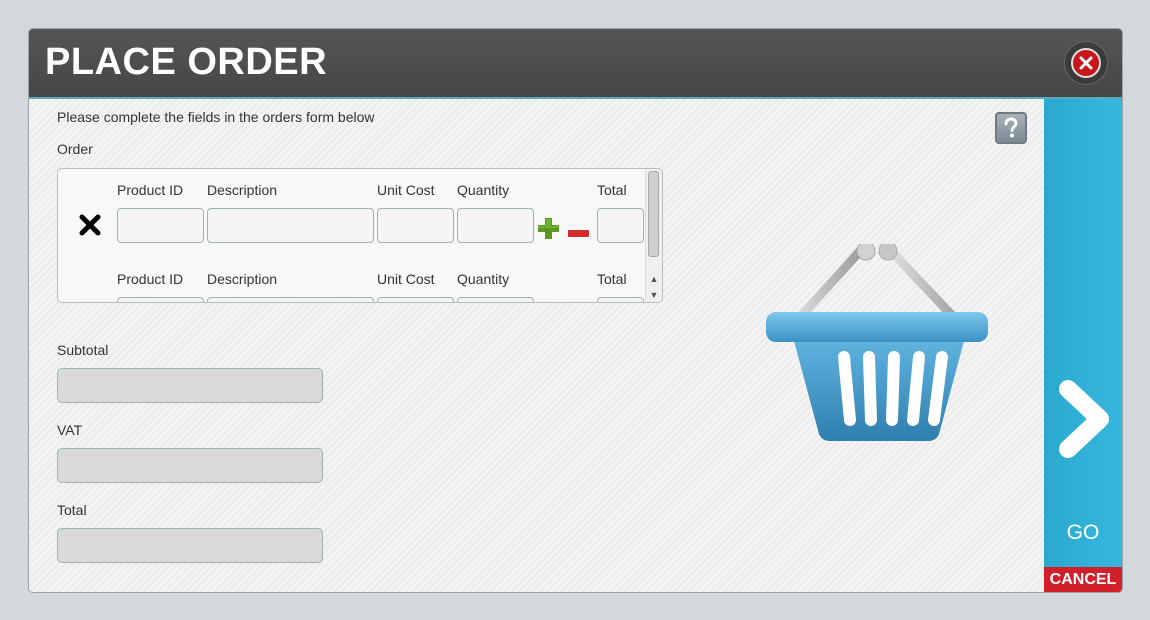 The image size is (1150, 620). I want to click on shopping-basket-icon, so click(879, 350).